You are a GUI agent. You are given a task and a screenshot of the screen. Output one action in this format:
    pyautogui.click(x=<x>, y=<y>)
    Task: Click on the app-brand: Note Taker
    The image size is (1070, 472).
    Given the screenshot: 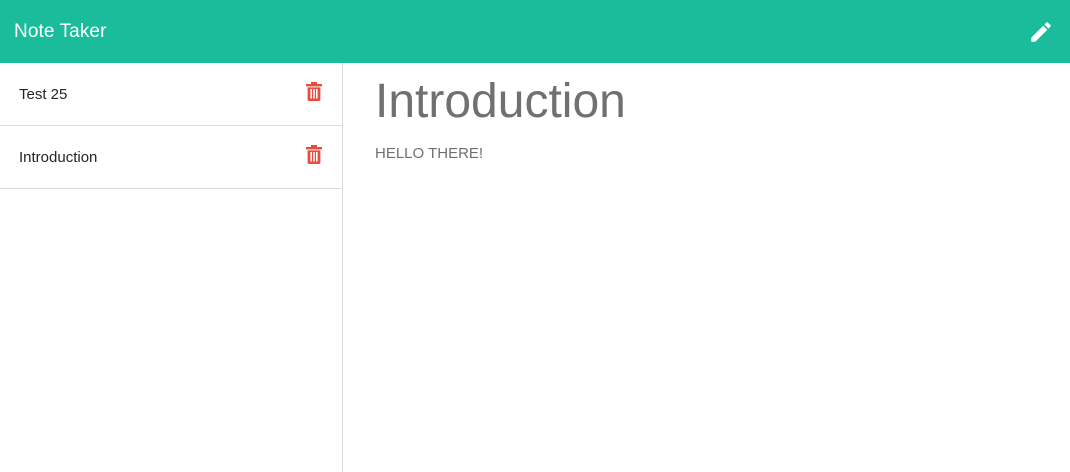 What is the action you would take?
    pyautogui.click(x=60, y=31)
    